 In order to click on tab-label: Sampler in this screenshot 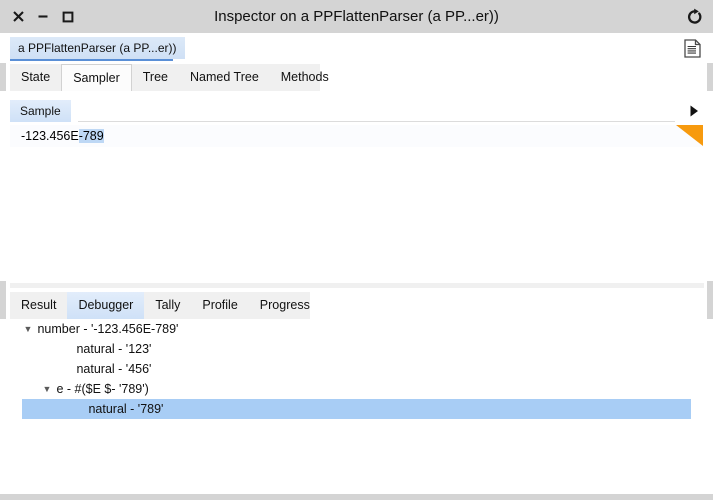, I will do `click(96, 78)`.